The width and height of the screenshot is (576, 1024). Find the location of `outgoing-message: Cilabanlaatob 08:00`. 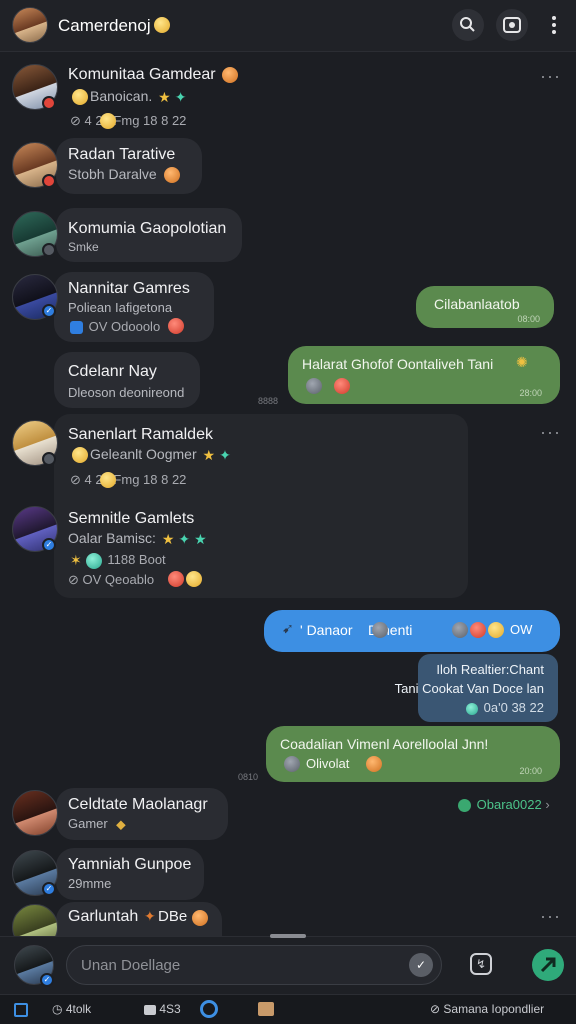

outgoing-message: Cilabanlaatob 08:00 is located at coordinates (485, 307).